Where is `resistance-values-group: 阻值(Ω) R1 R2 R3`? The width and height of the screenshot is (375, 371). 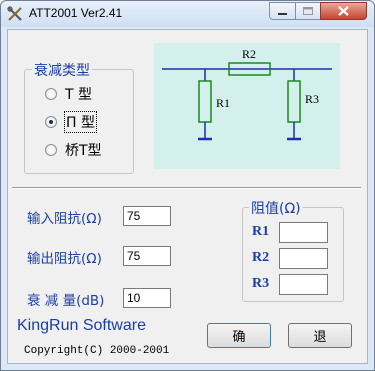
resistance-values-group: 阻值(Ω) R1 R2 R3 is located at coordinates (293, 250).